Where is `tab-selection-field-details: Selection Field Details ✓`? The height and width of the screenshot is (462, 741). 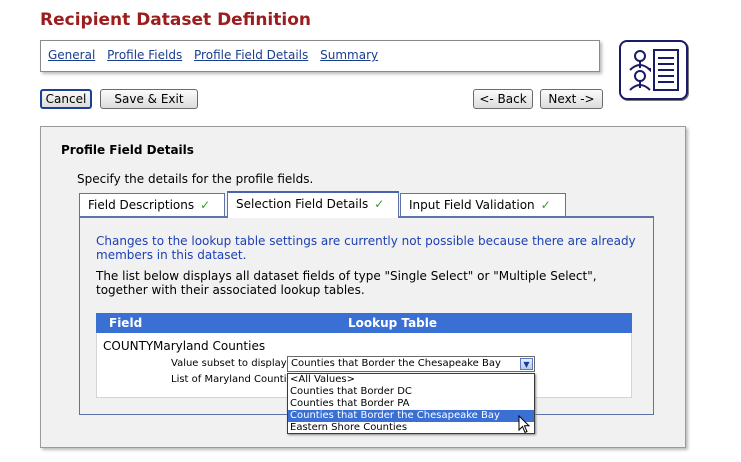 tab-selection-field-details: Selection Field Details ✓ is located at coordinates (313, 204).